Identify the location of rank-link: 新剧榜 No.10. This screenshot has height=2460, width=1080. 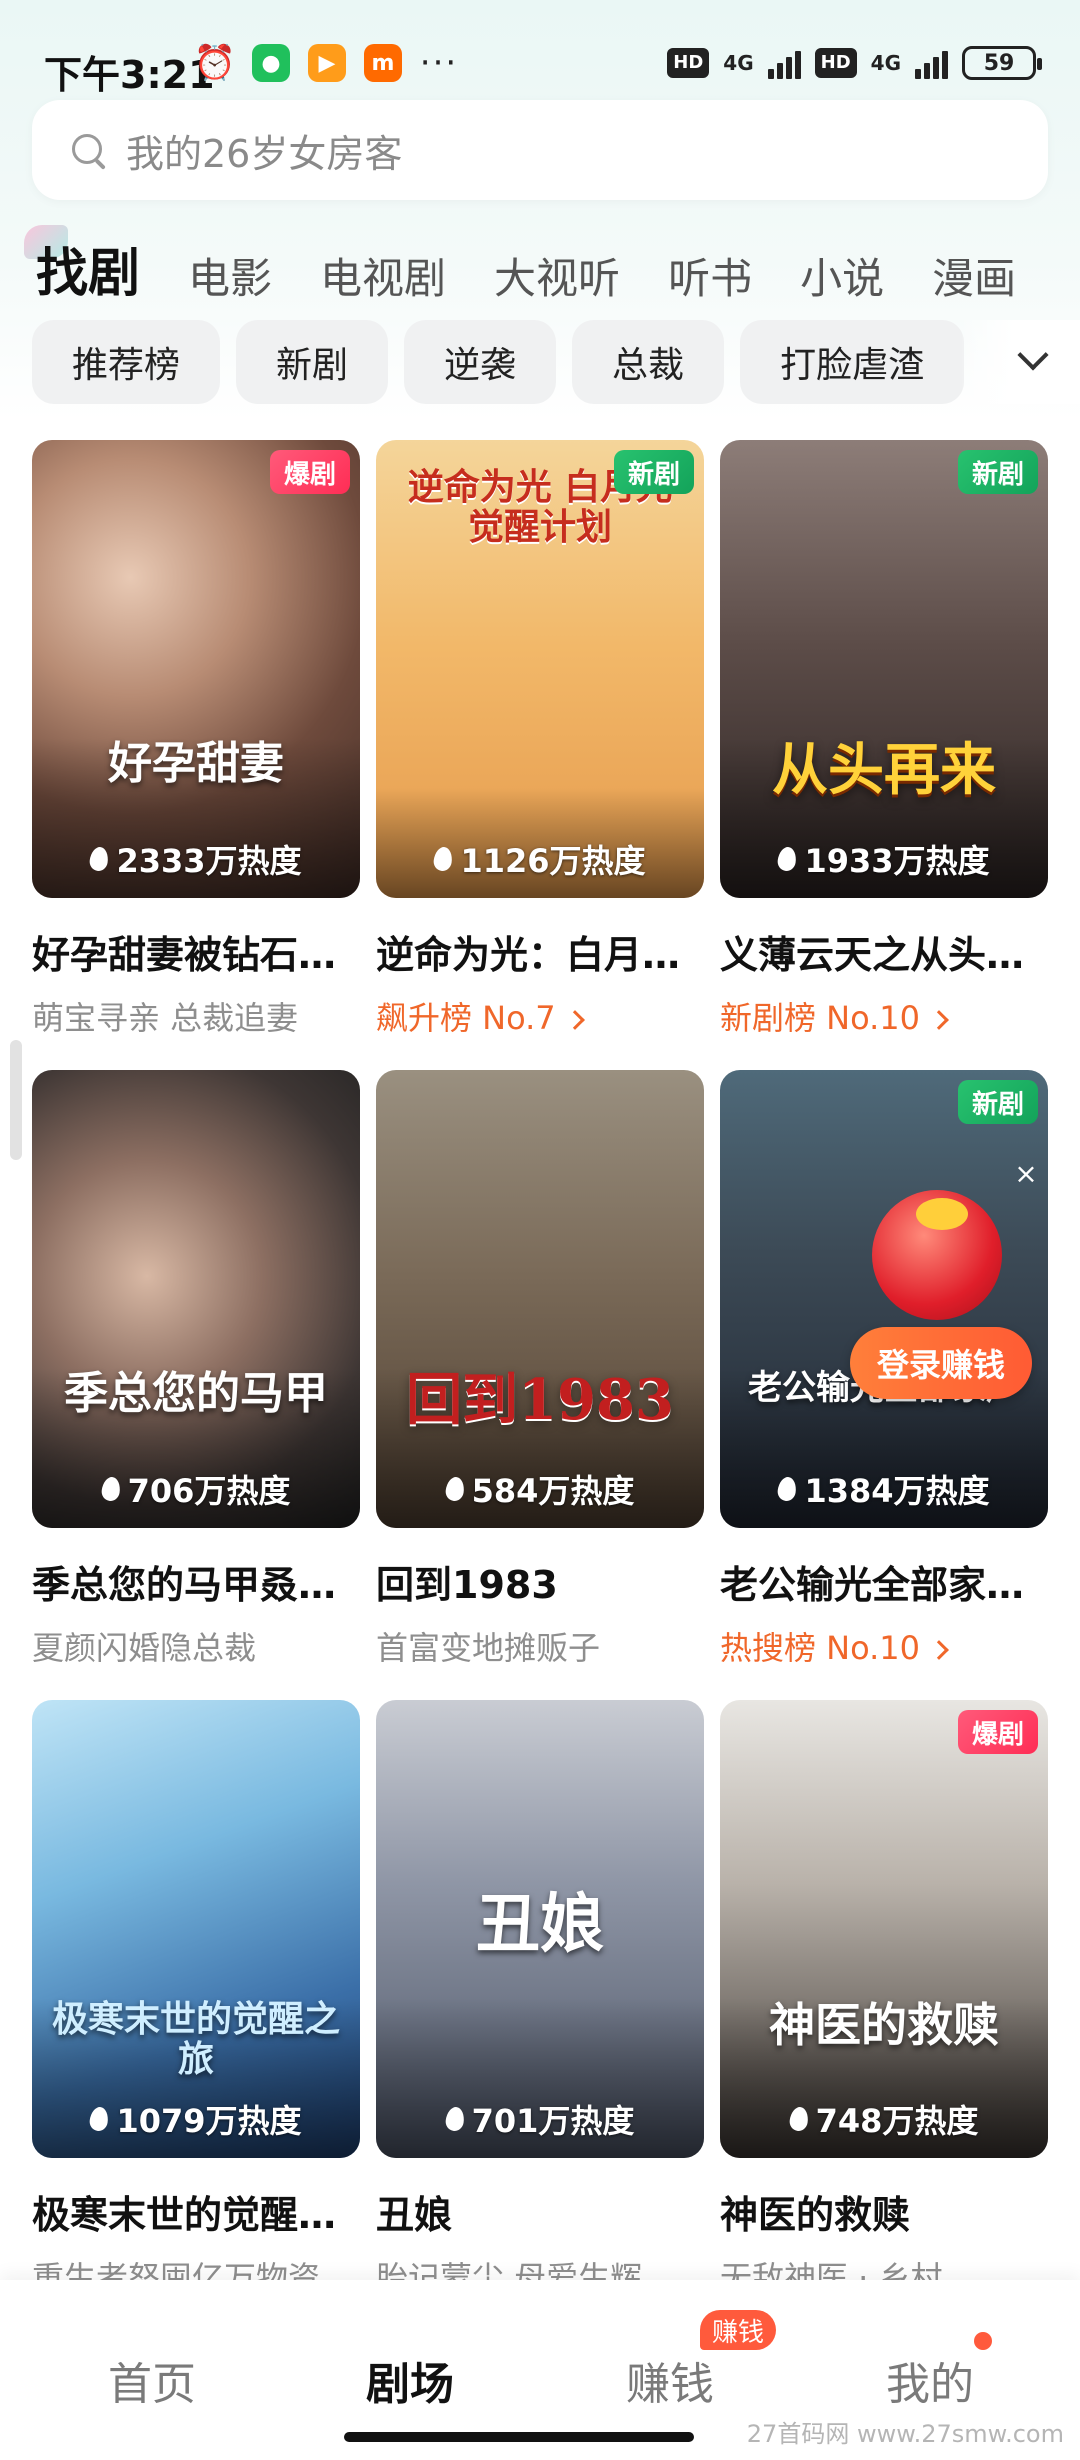
(884, 1016).